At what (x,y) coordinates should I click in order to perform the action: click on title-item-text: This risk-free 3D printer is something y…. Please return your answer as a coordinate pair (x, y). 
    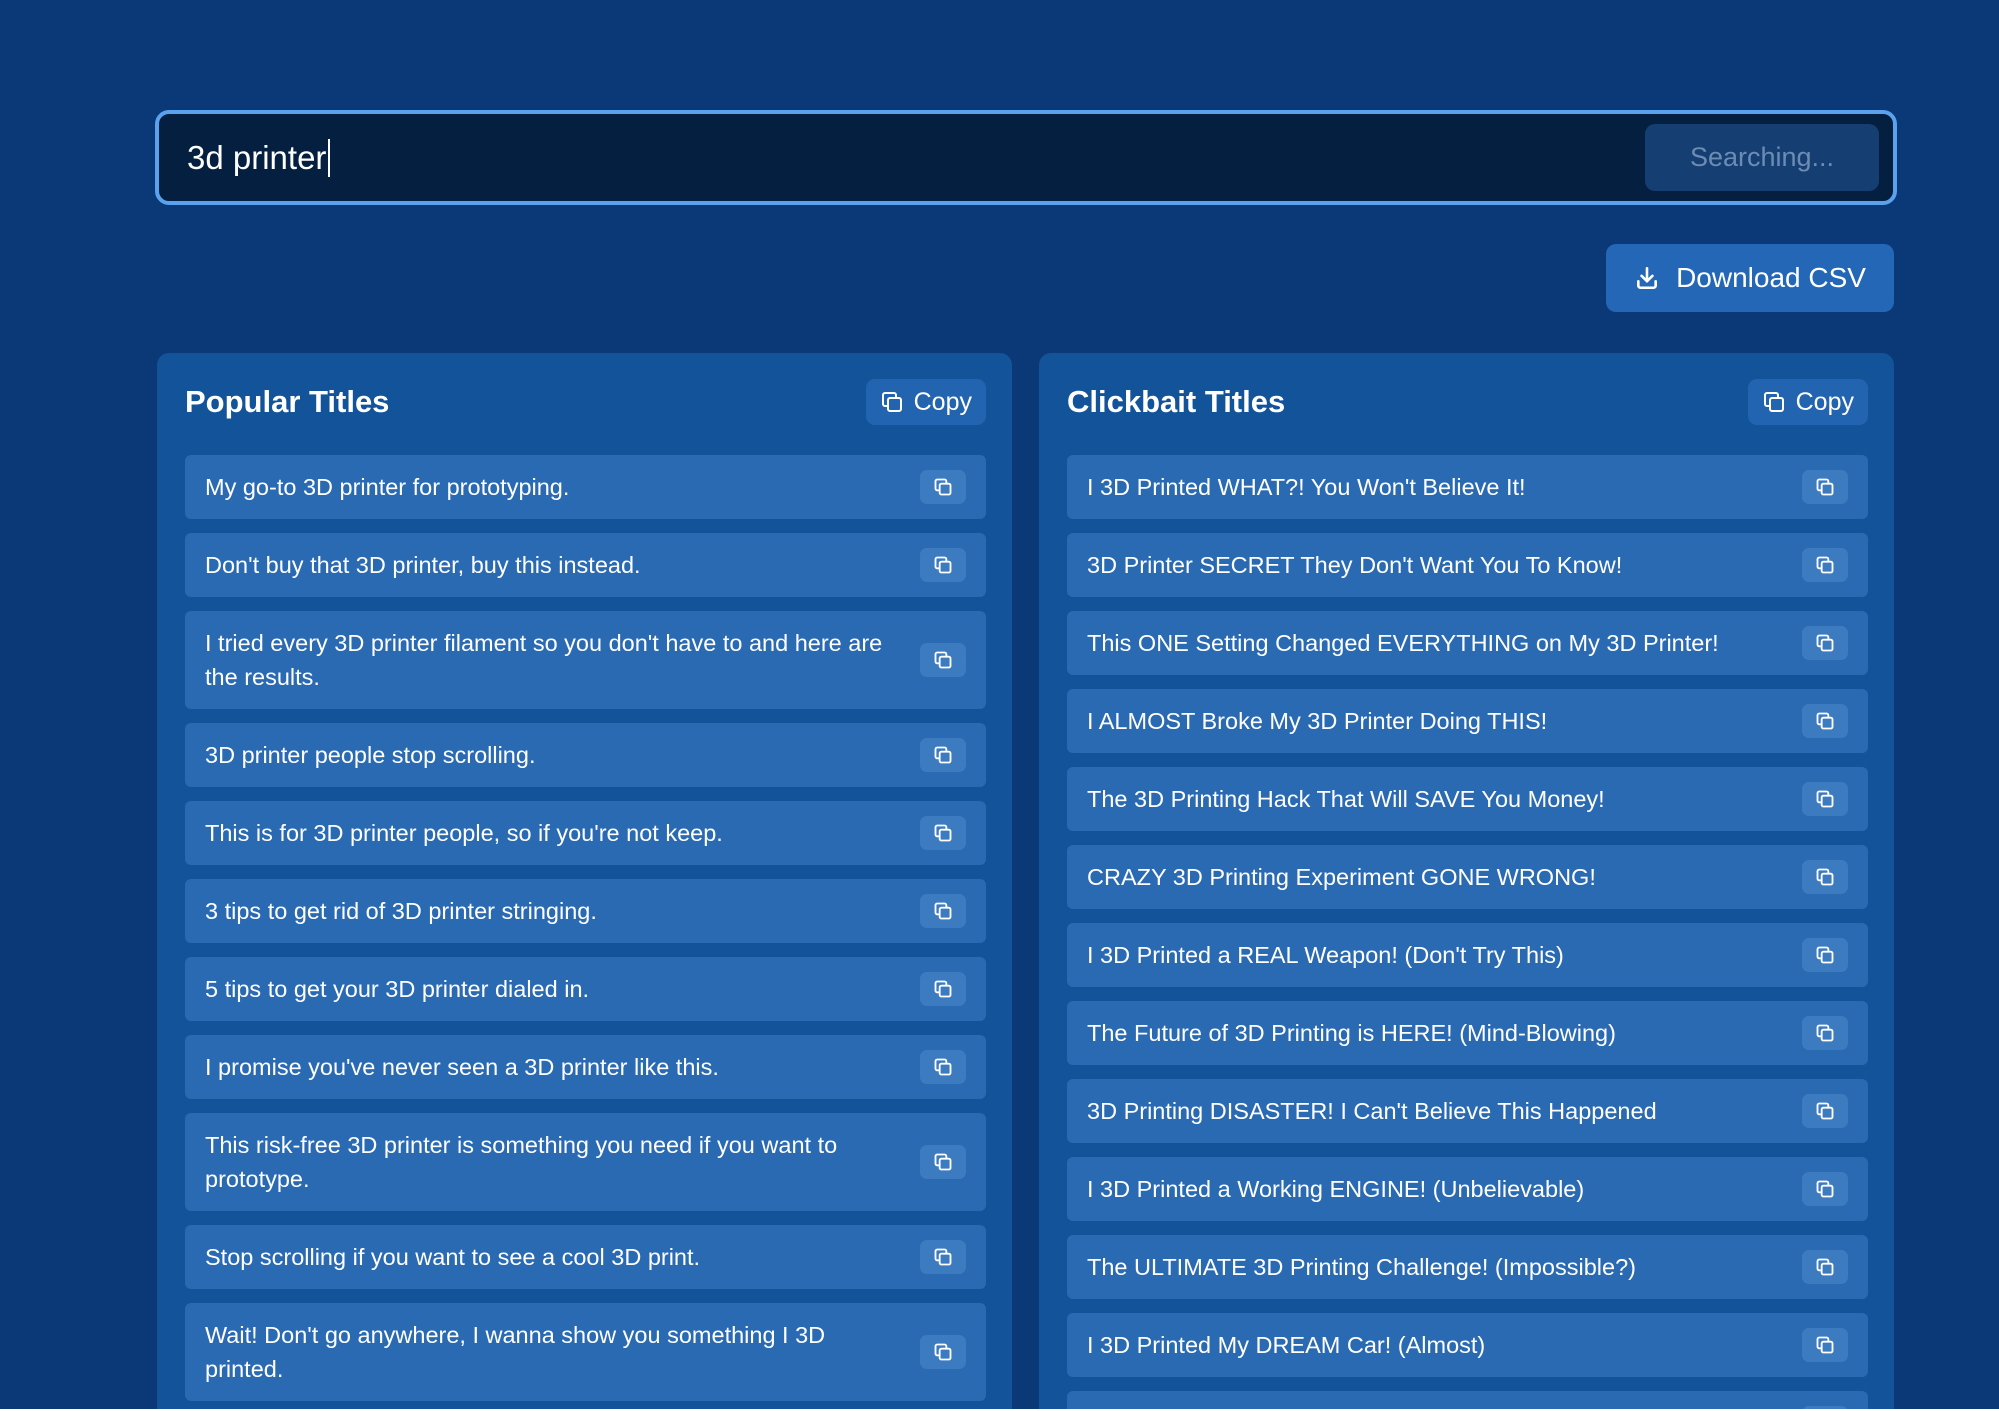
    Looking at the image, I should click on (521, 1162).